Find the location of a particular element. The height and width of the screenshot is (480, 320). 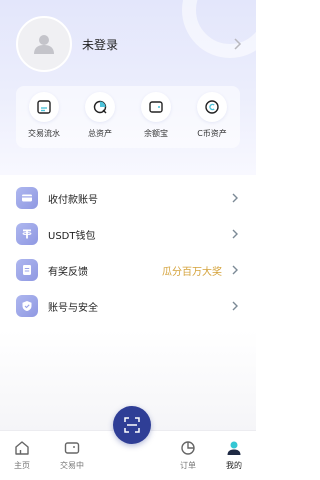

menu-item-label: USDT钱包 is located at coordinates (72, 236).